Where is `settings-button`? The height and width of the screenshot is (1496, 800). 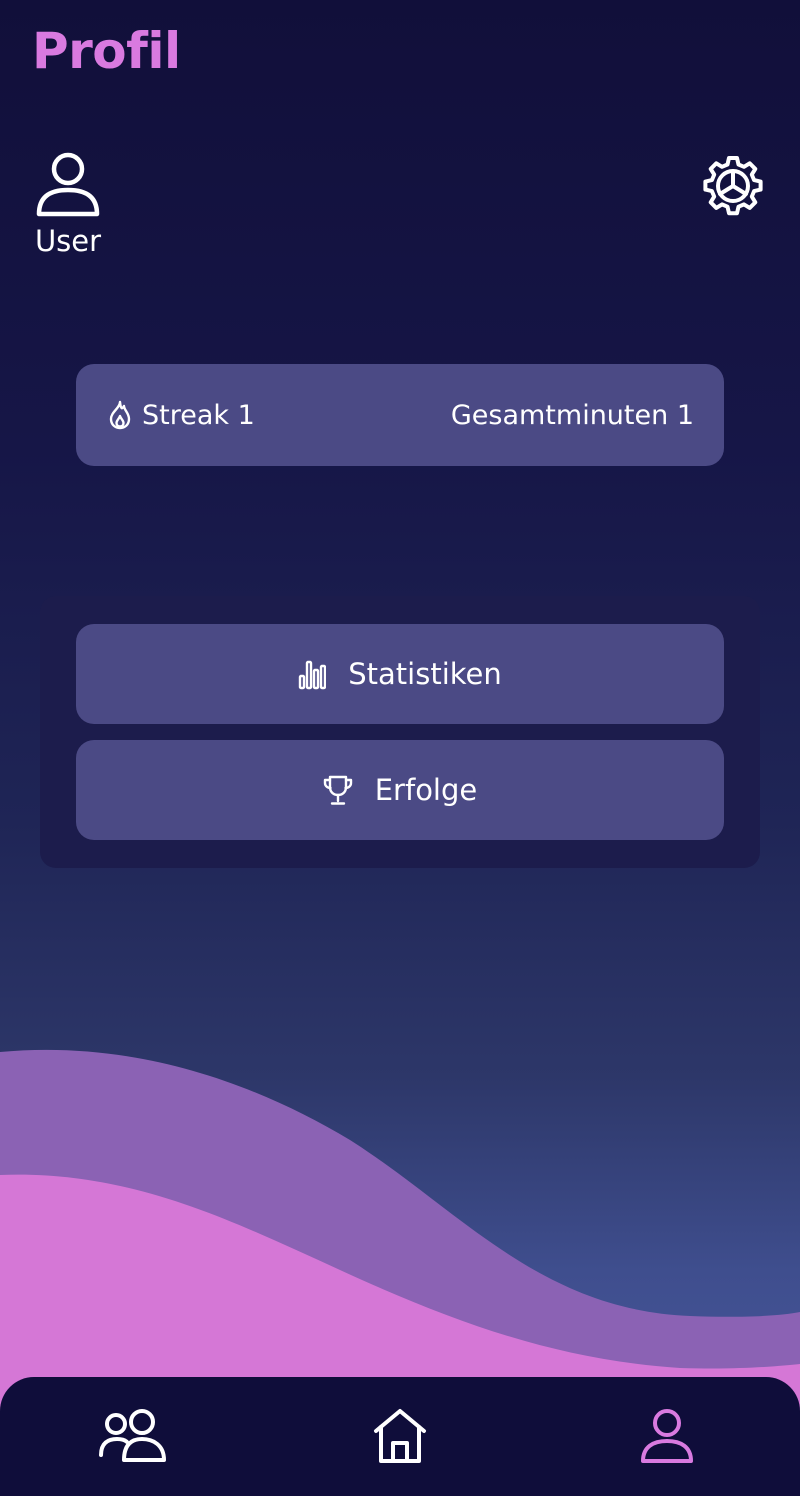
settings-button is located at coordinates (733, 186).